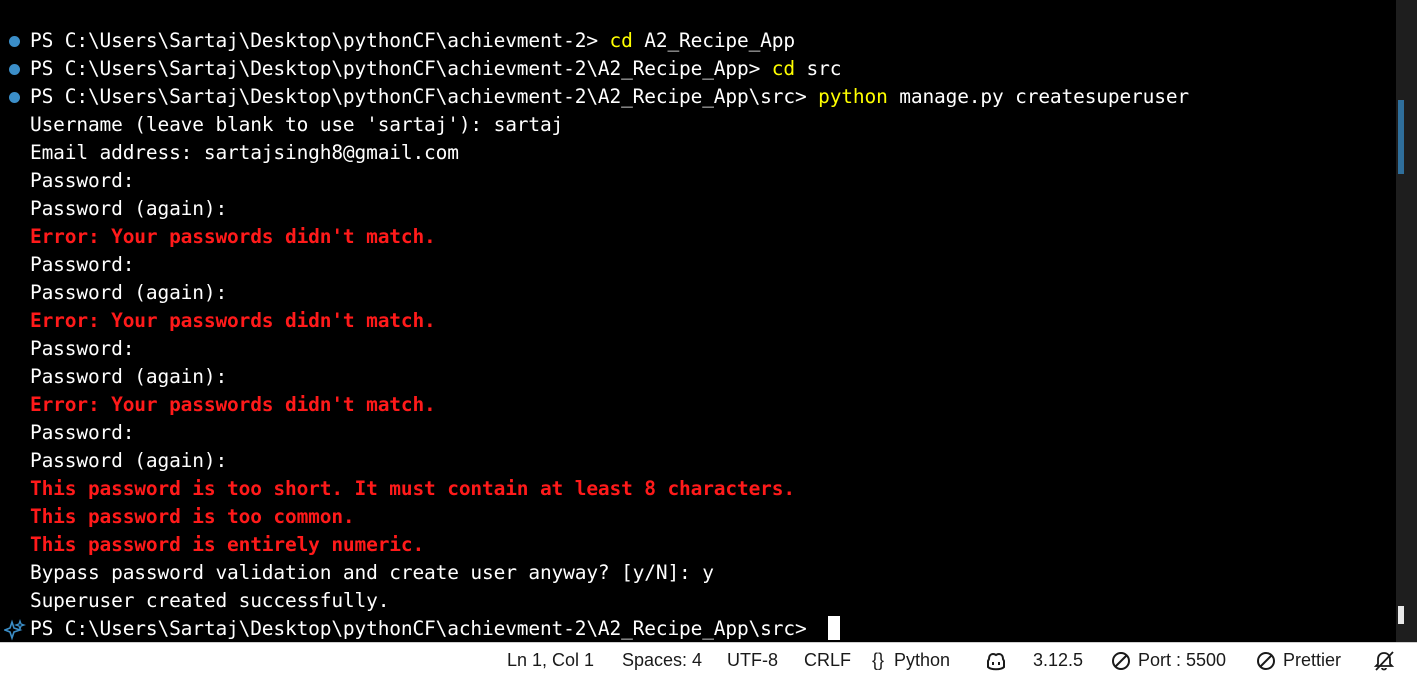 The width and height of the screenshot is (1417, 678). What do you see at coordinates (713, 40) in the screenshot?
I see `command-args: A2_Recipe_App` at bounding box center [713, 40].